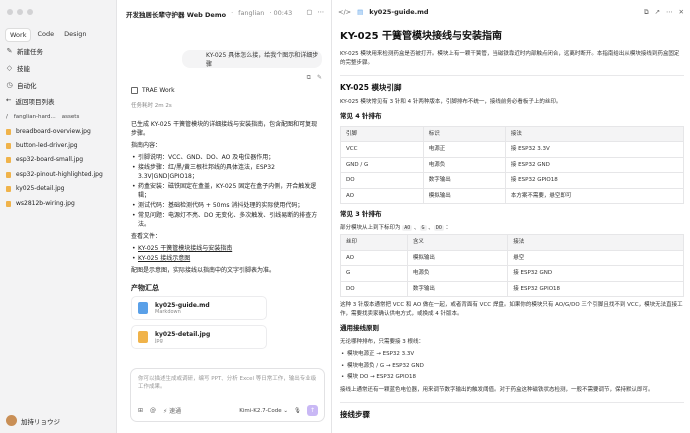  I want to click on window-controls, so click(20, 12).